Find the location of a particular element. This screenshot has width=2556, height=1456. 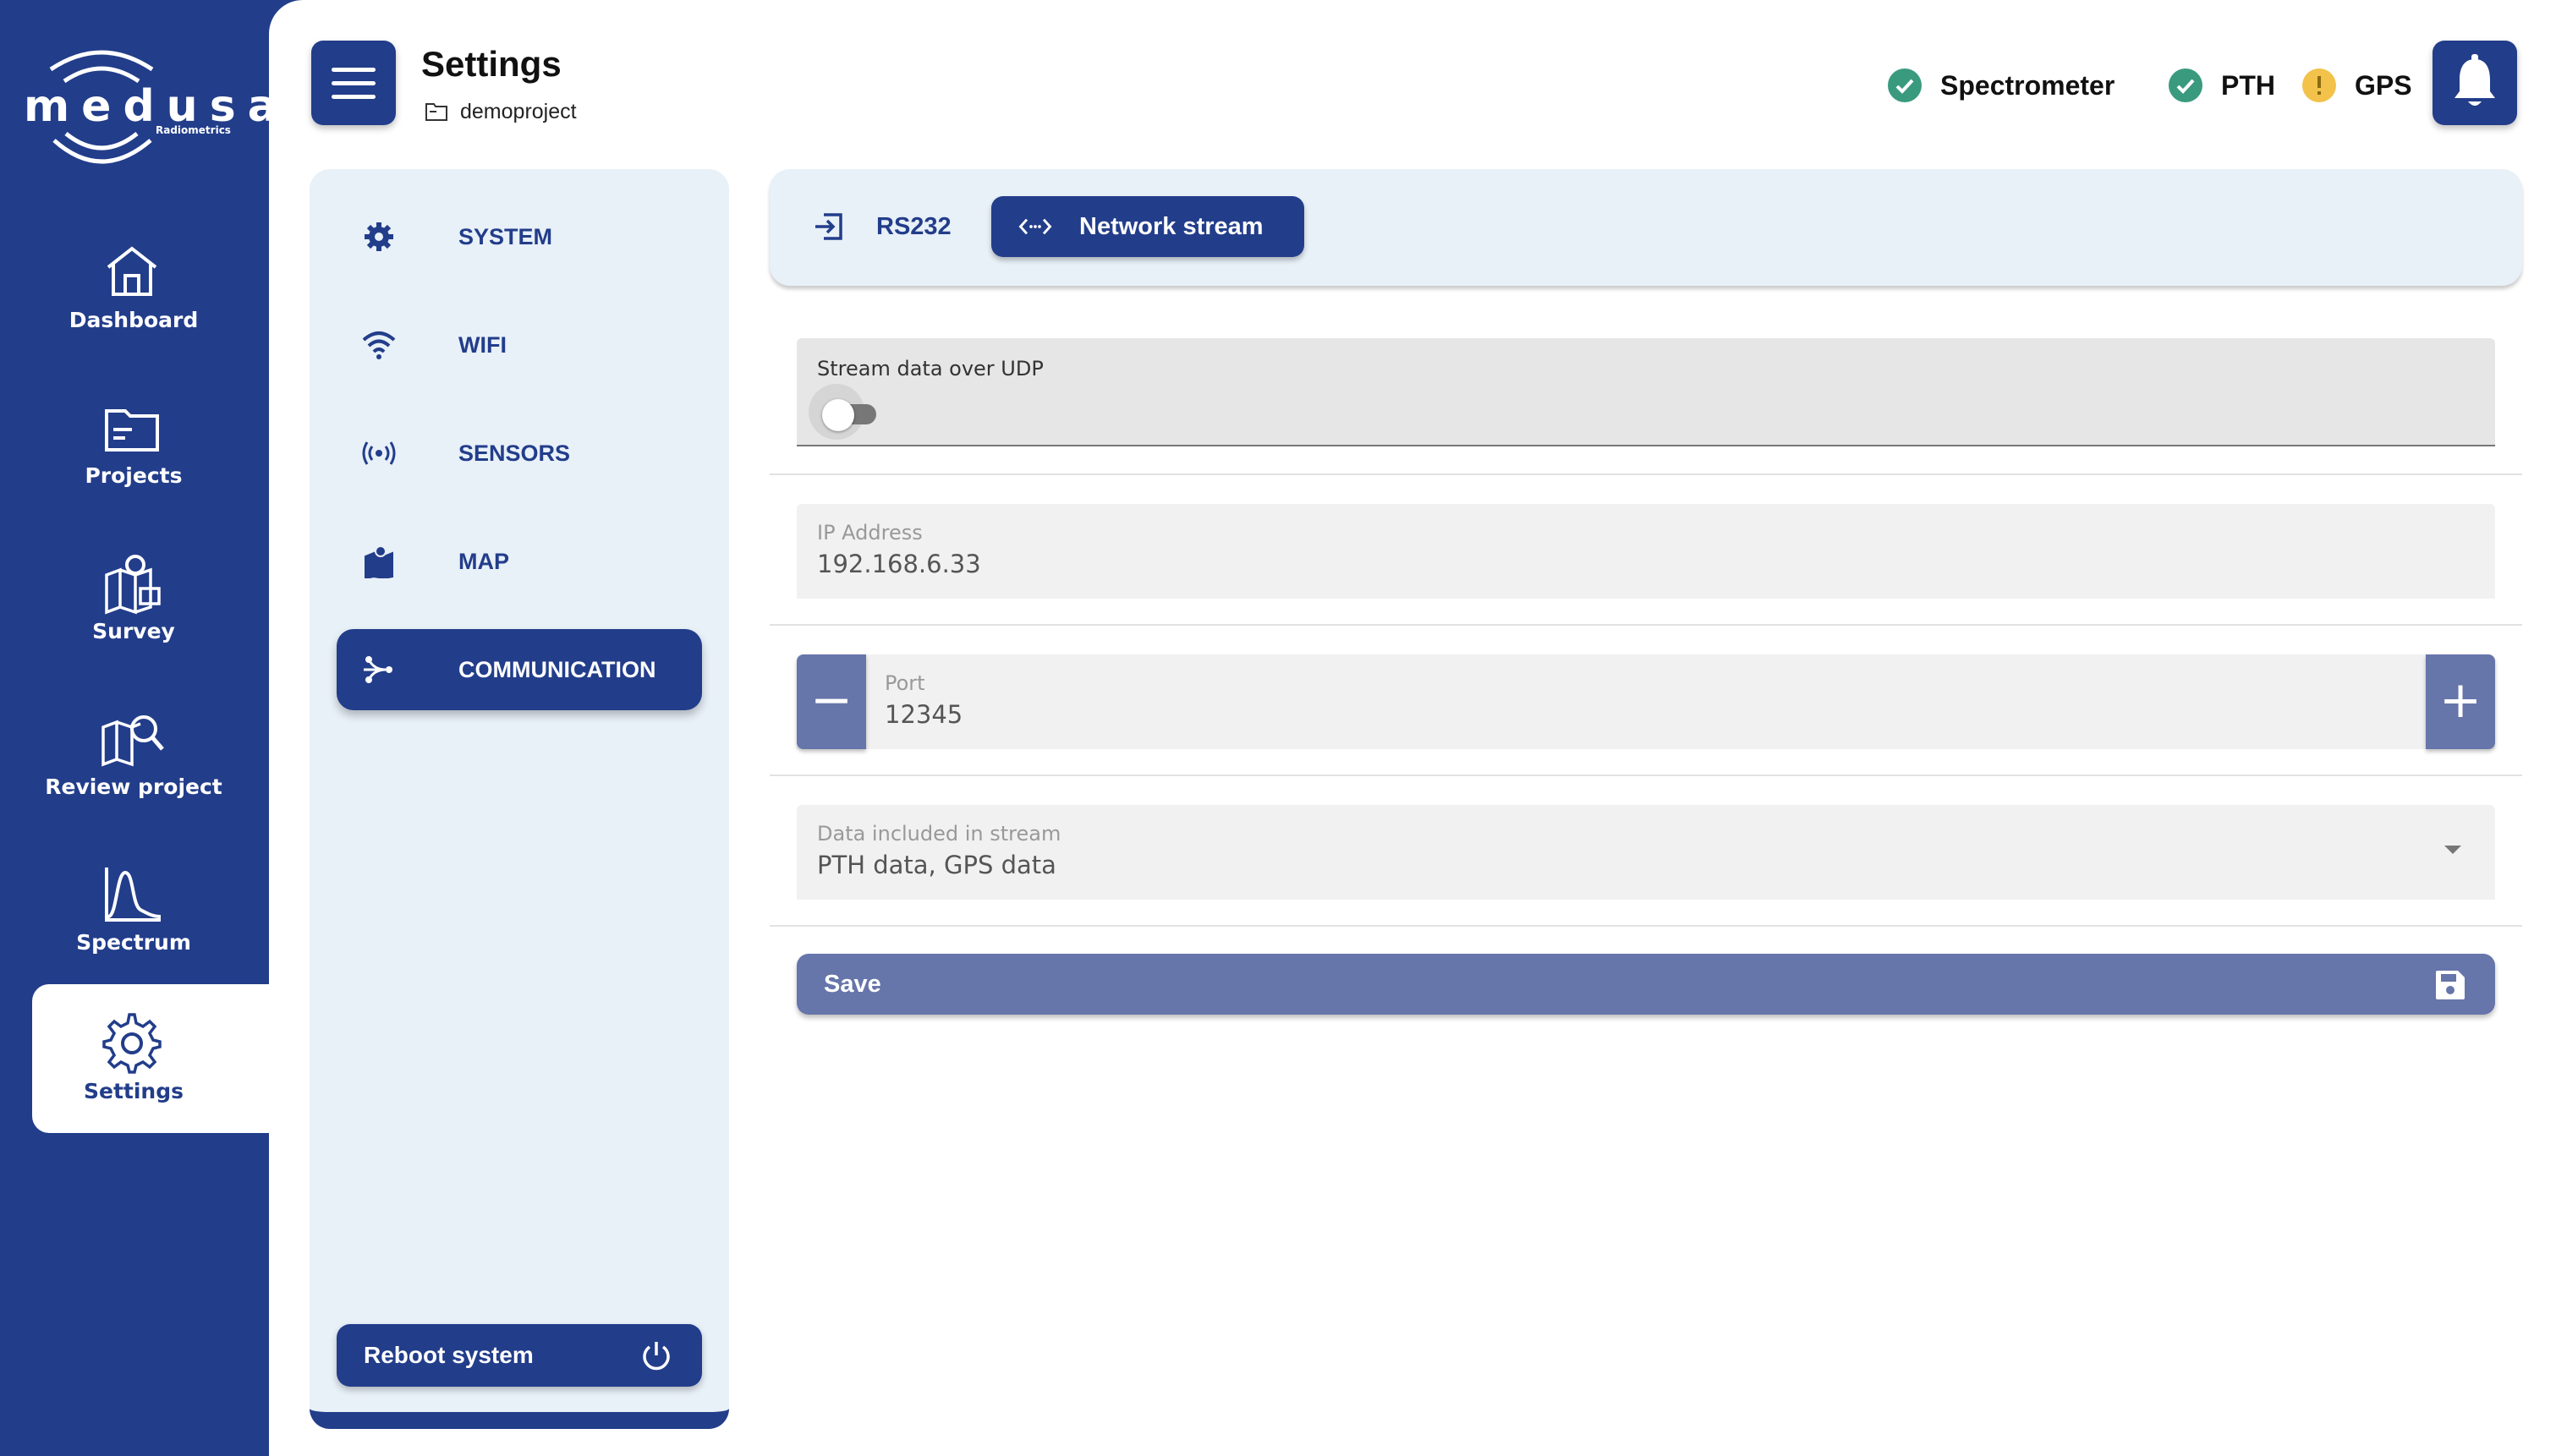

status-label: GPS is located at coordinates (2383, 85).